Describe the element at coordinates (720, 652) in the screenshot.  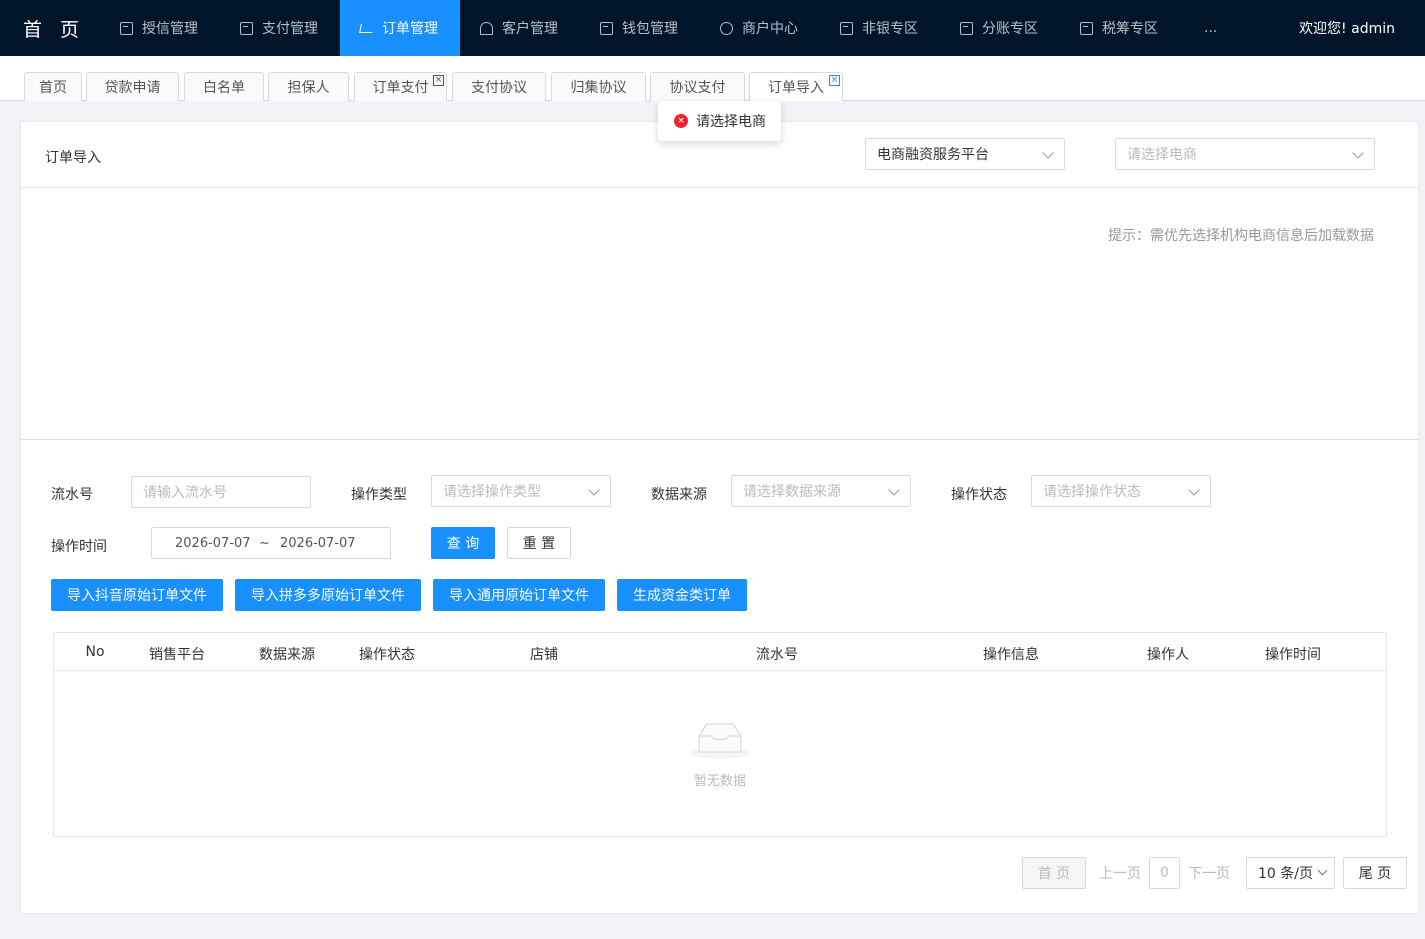
I see `table-header: No 销售平台 数据来源 操作状态 店铺 流水号 操作信息 操作人 操作时间` at that location.